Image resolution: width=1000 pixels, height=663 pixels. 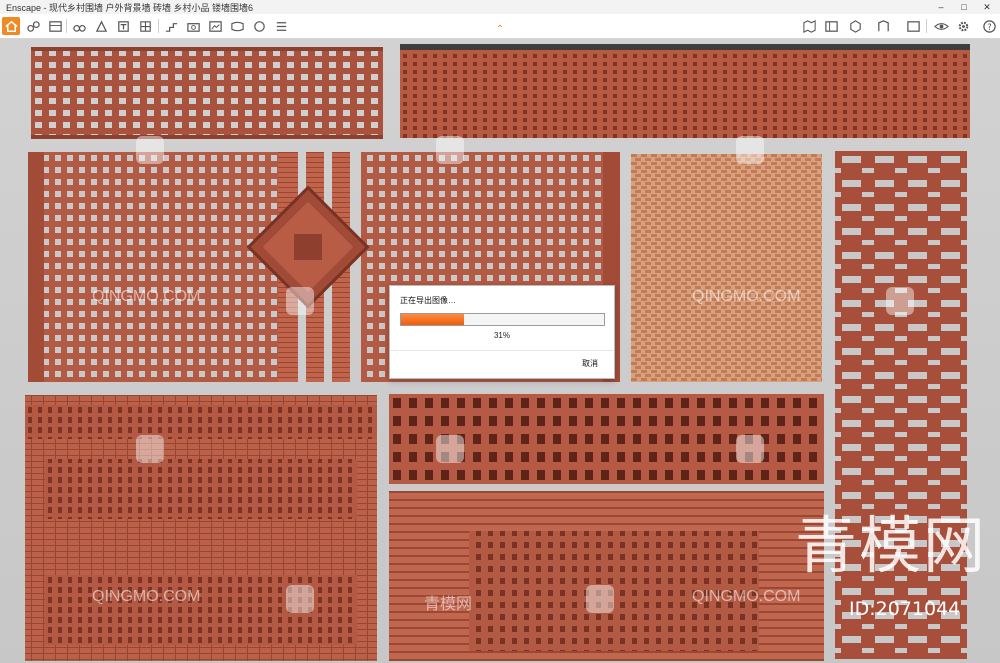 What do you see at coordinates (101, 26) in the screenshot?
I see `object-icon` at bounding box center [101, 26].